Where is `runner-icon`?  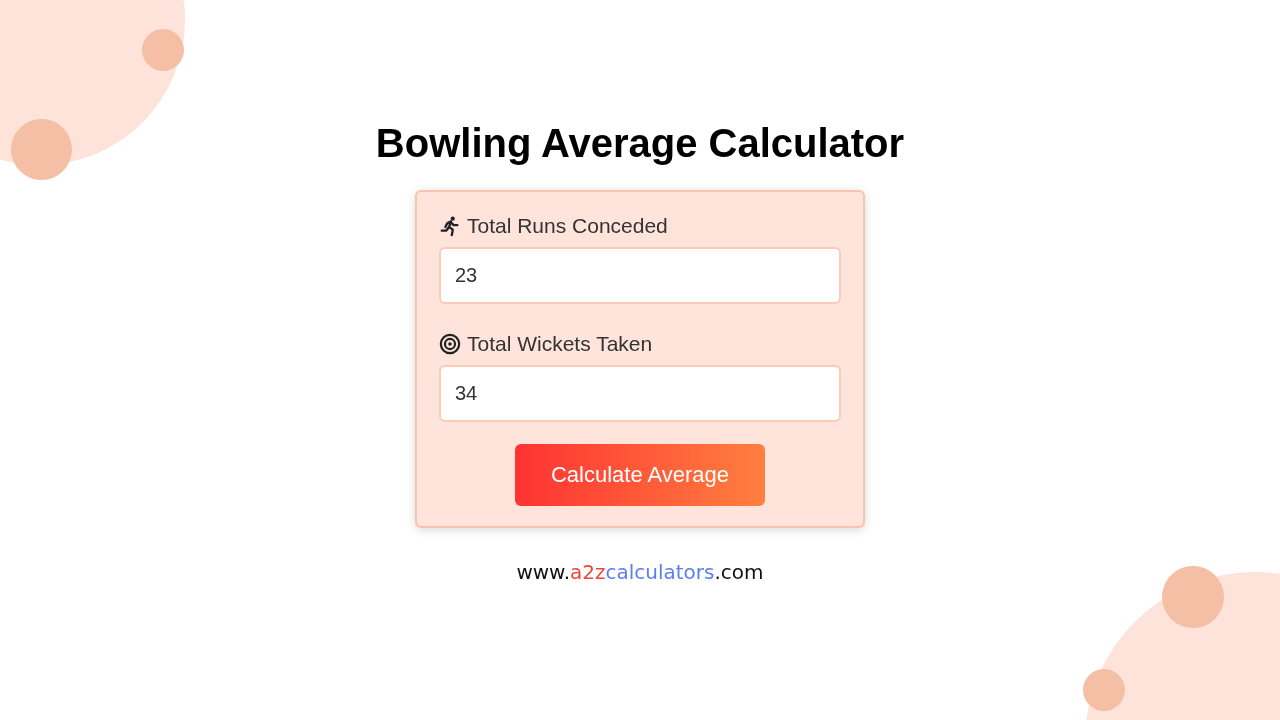
runner-icon is located at coordinates (450, 226).